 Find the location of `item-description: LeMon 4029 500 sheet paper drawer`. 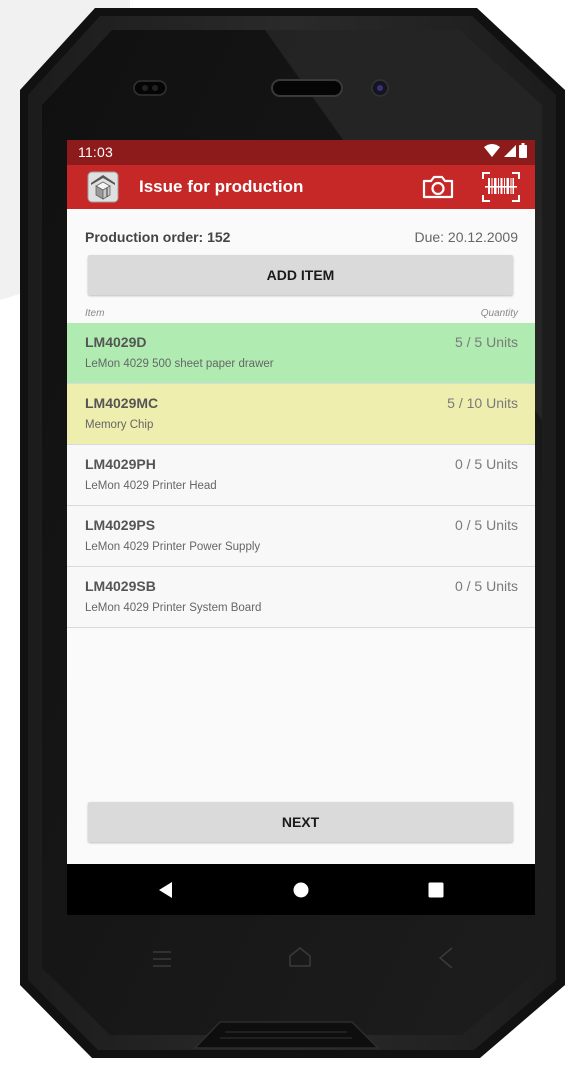

item-description: LeMon 4029 500 sheet paper drawer is located at coordinates (179, 364).